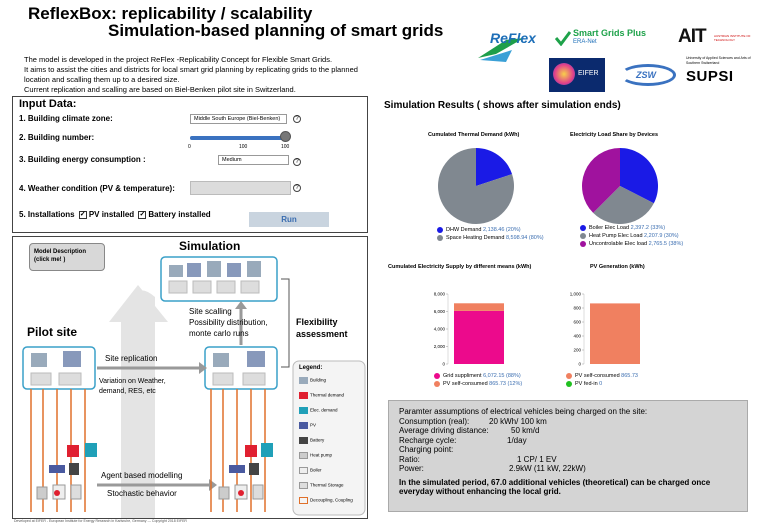  I want to click on elec-legend-item: Boiler Elec Load 2,397.2 (33%), so click(631, 228).